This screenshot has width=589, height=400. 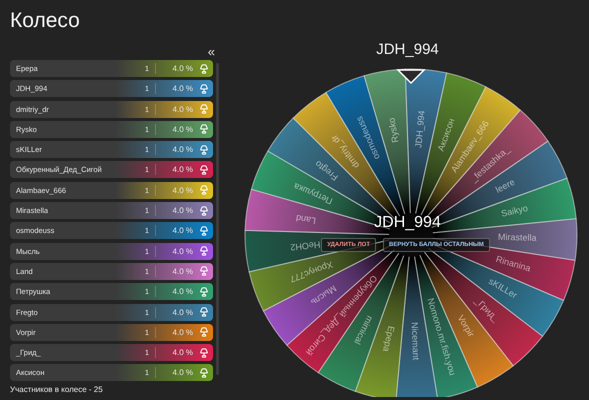 What do you see at coordinates (407, 50) in the screenshot?
I see `winner-title: JDH_994` at bounding box center [407, 50].